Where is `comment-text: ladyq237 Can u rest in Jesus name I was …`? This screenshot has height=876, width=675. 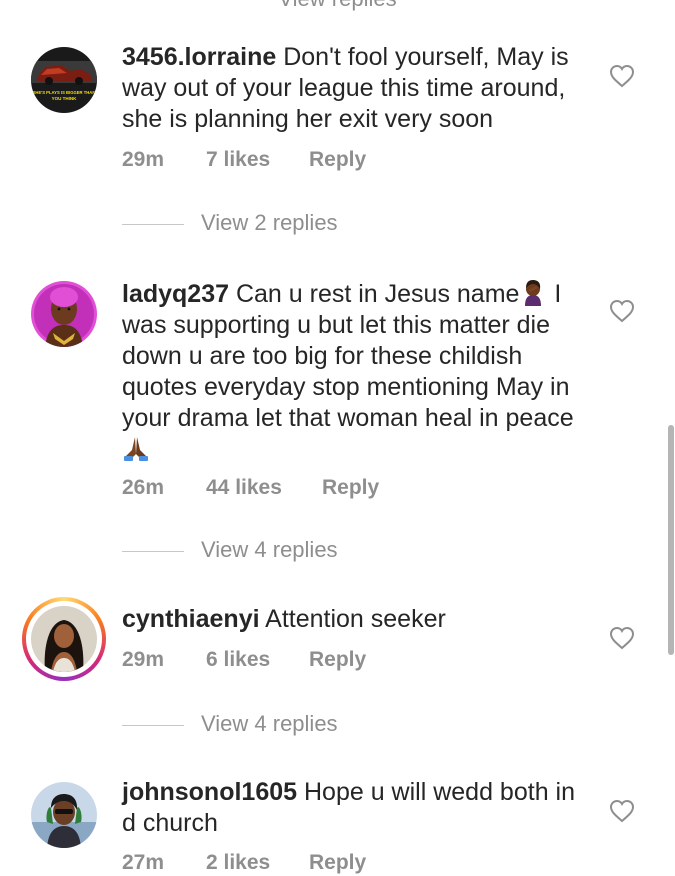 comment-text: ladyq237 Can u rest in Jesus name I was … is located at coordinates (357, 372).